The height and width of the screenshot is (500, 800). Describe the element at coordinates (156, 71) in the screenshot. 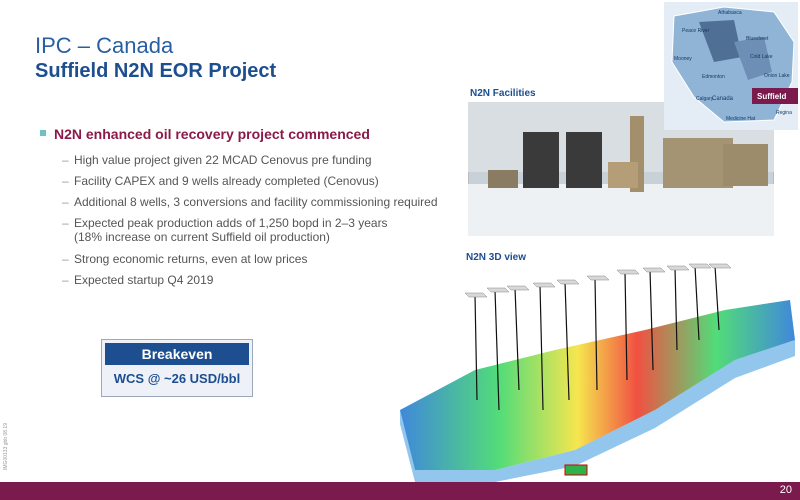

I see `slide-subtitle: Suffield N2N EOR Project` at that location.